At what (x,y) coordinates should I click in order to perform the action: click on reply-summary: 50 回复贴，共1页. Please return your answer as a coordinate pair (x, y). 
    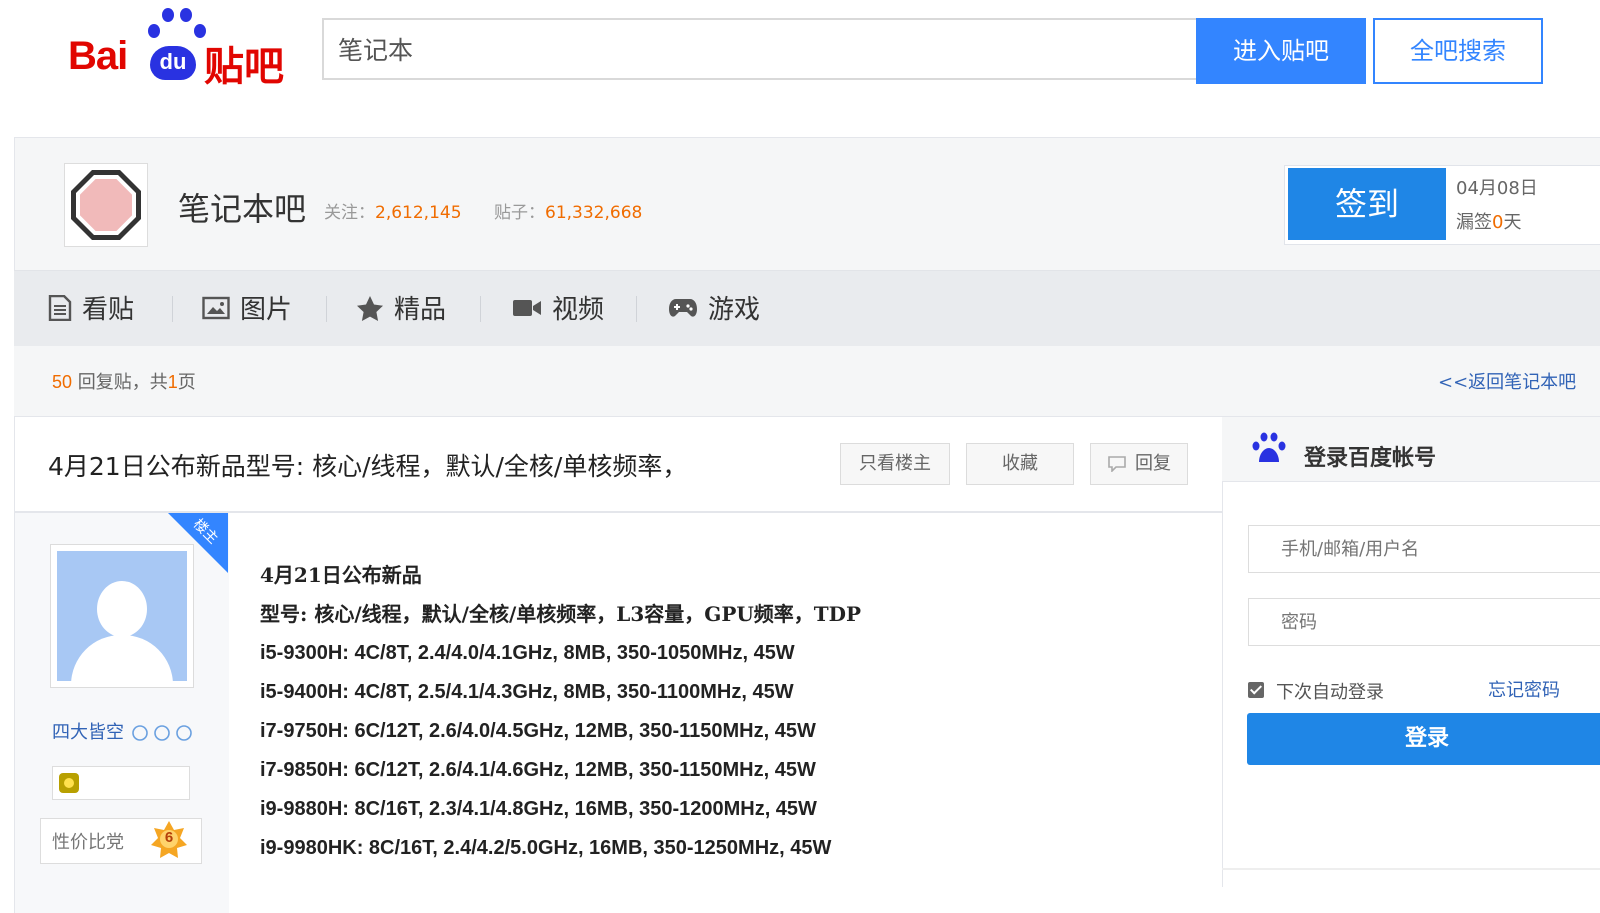
    Looking at the image, I should click on (124, 381).